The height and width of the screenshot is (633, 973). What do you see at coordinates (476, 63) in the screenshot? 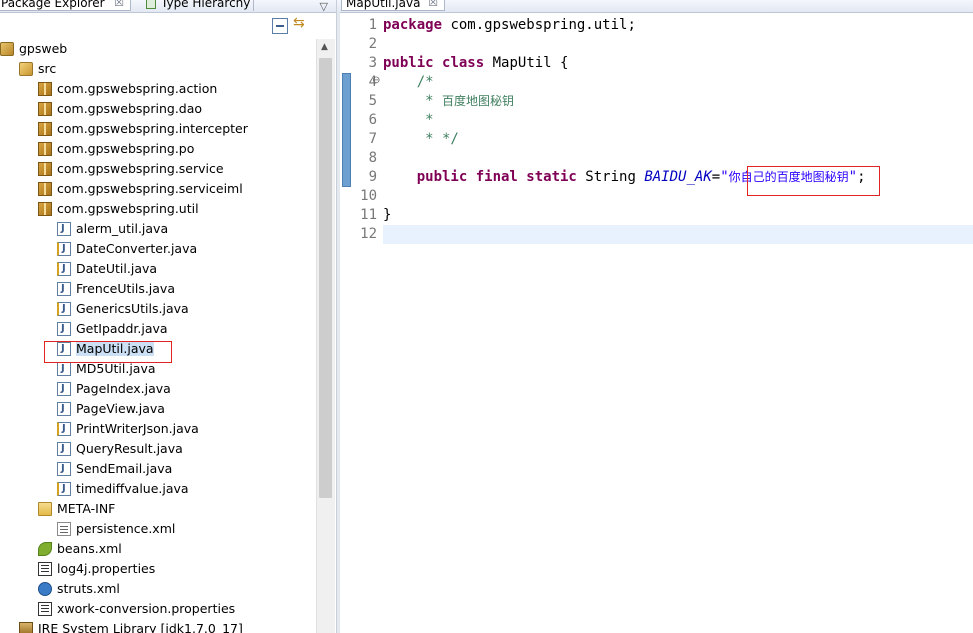
I see `code-line-3: public class MapUtil {` at bounding box center [476, 63].